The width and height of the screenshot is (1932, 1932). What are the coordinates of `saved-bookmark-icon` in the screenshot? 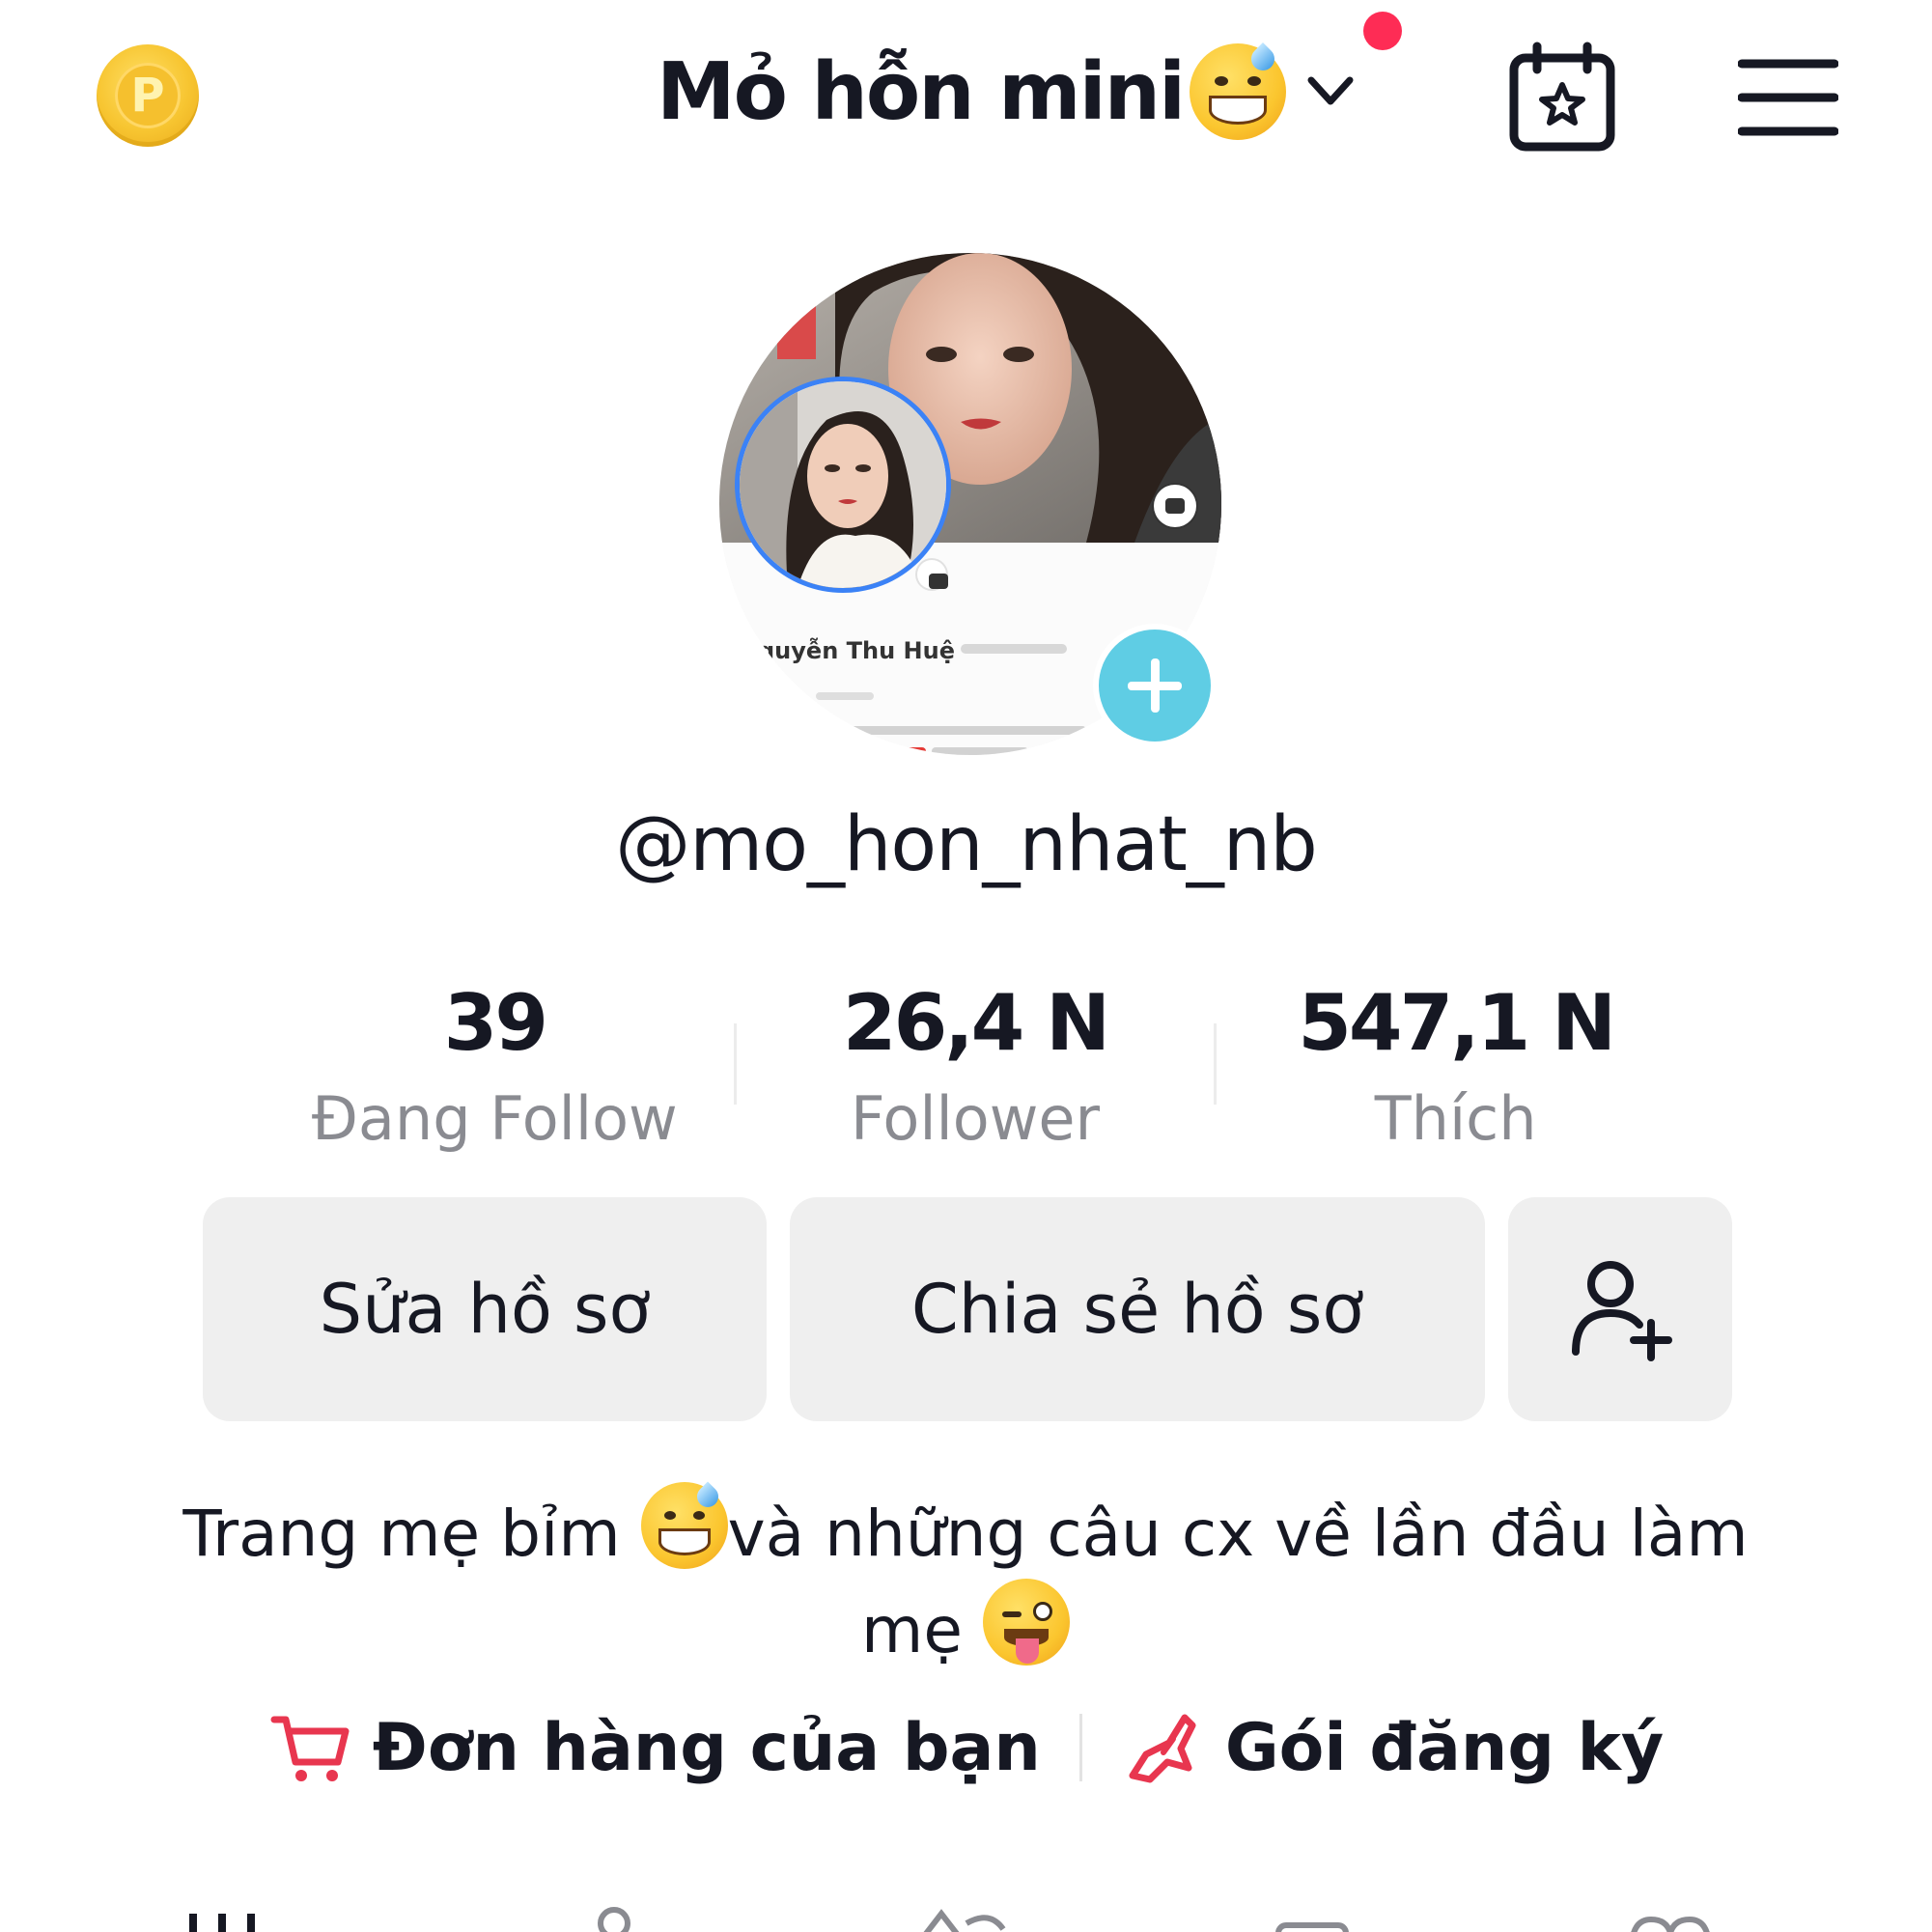 It's located at (1313, 1916).